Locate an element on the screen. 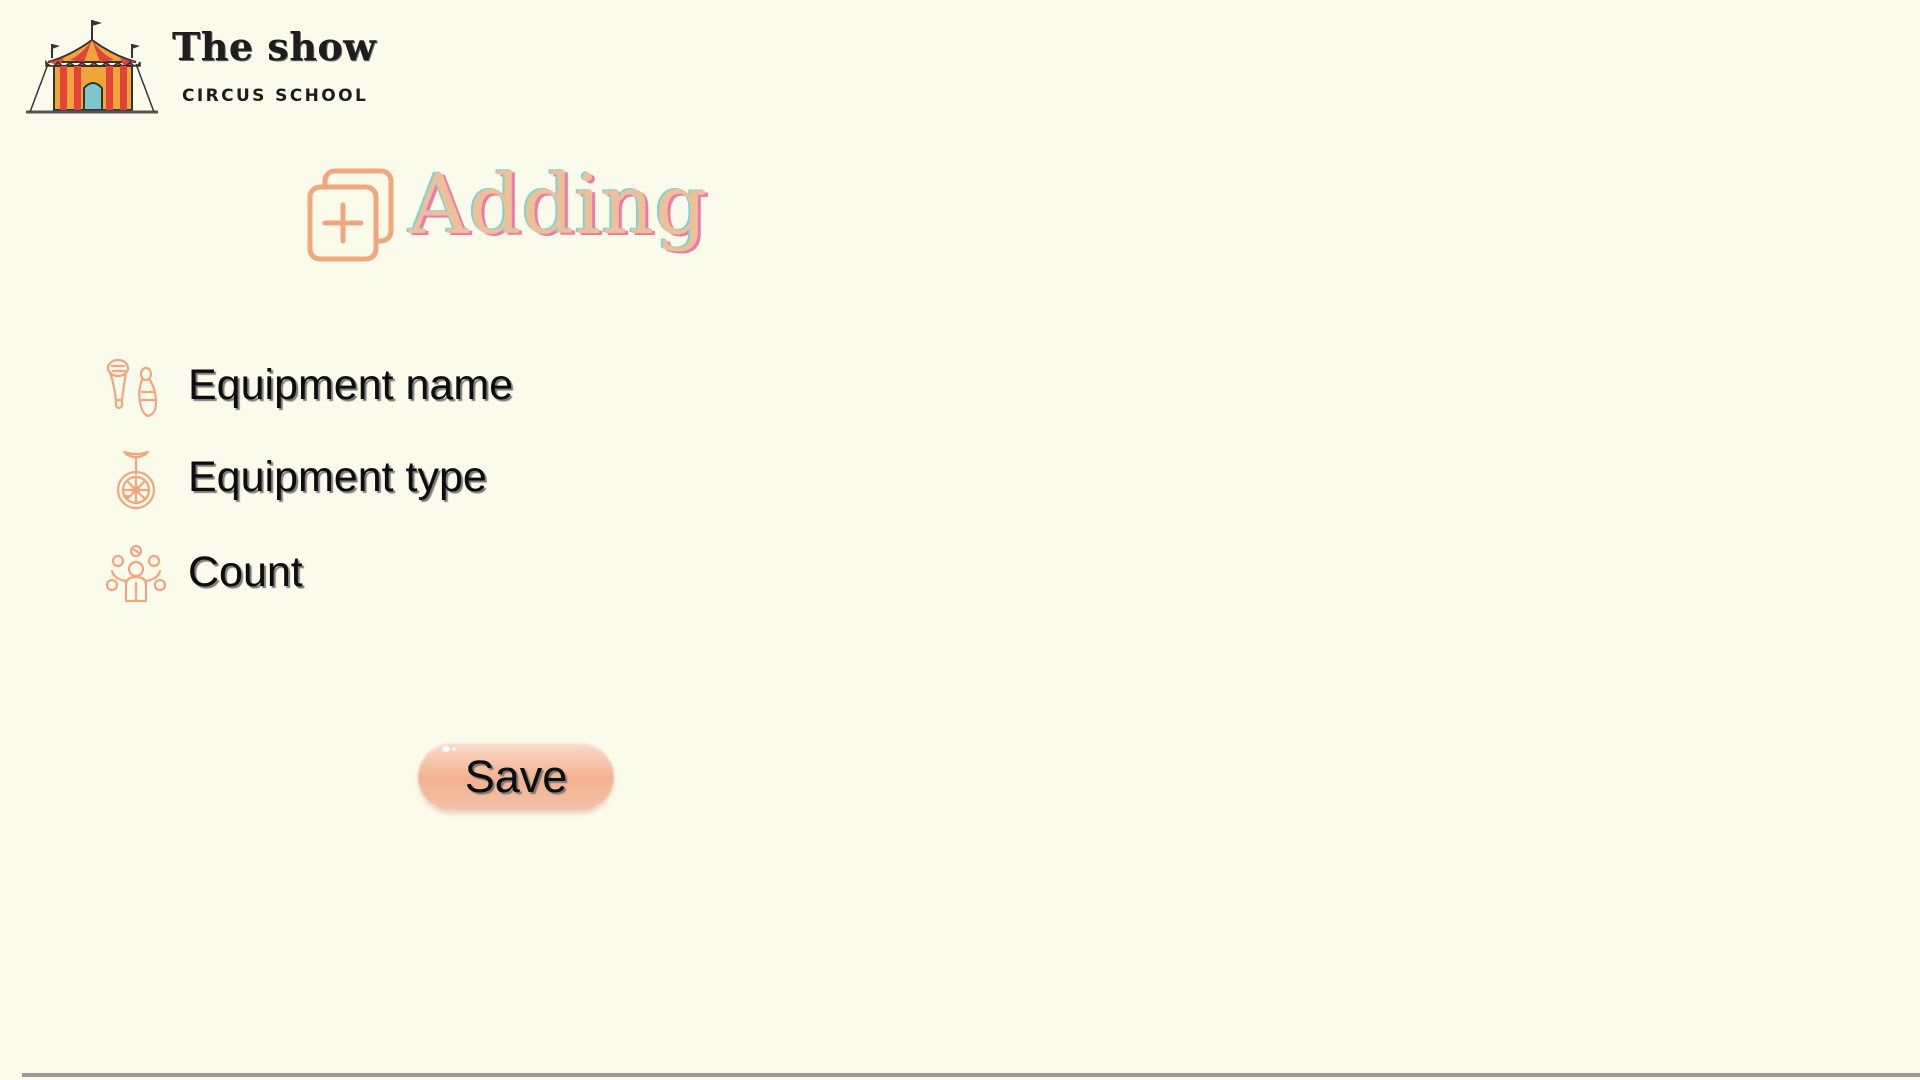  equipment-name-label: Equipment name is located at coordinates (351, 385).